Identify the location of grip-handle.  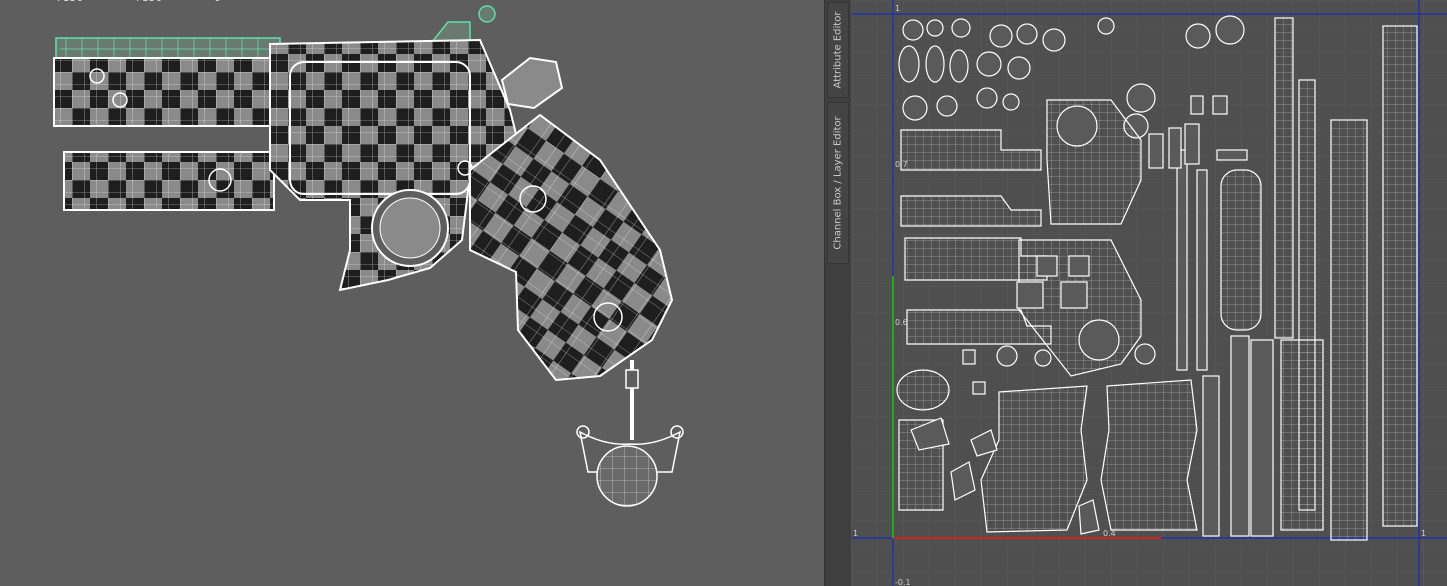
(571, 247).